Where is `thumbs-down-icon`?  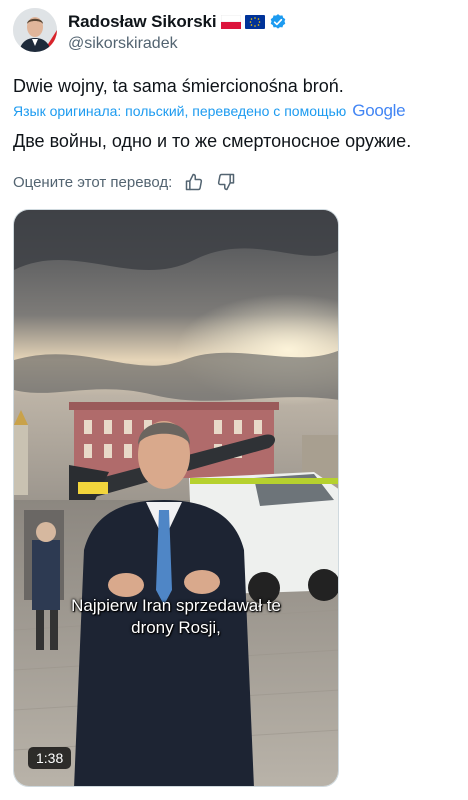 thumbs-down-icon is located at coordinates (226, 182).